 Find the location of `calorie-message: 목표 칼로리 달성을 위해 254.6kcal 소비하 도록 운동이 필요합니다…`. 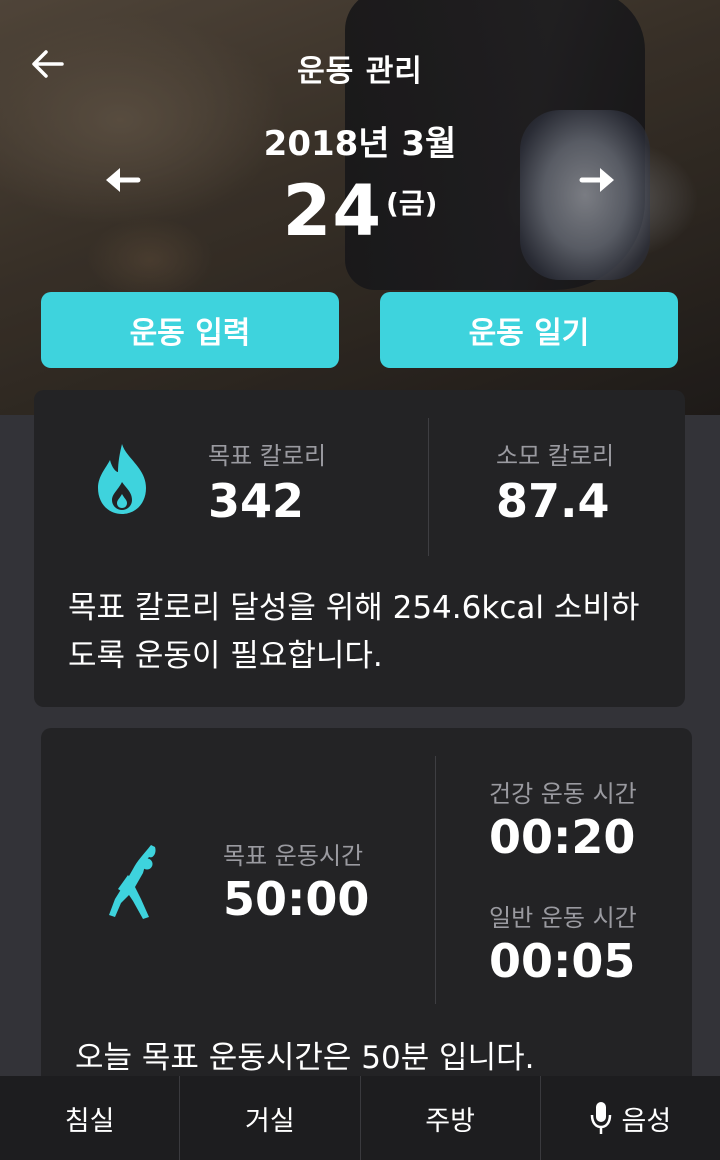

calorie-message: 목표 칼로리 달성을 위해 254.6kcal 소비하 도록 운동이 필요합니다… is located at coordinates (368, 632).